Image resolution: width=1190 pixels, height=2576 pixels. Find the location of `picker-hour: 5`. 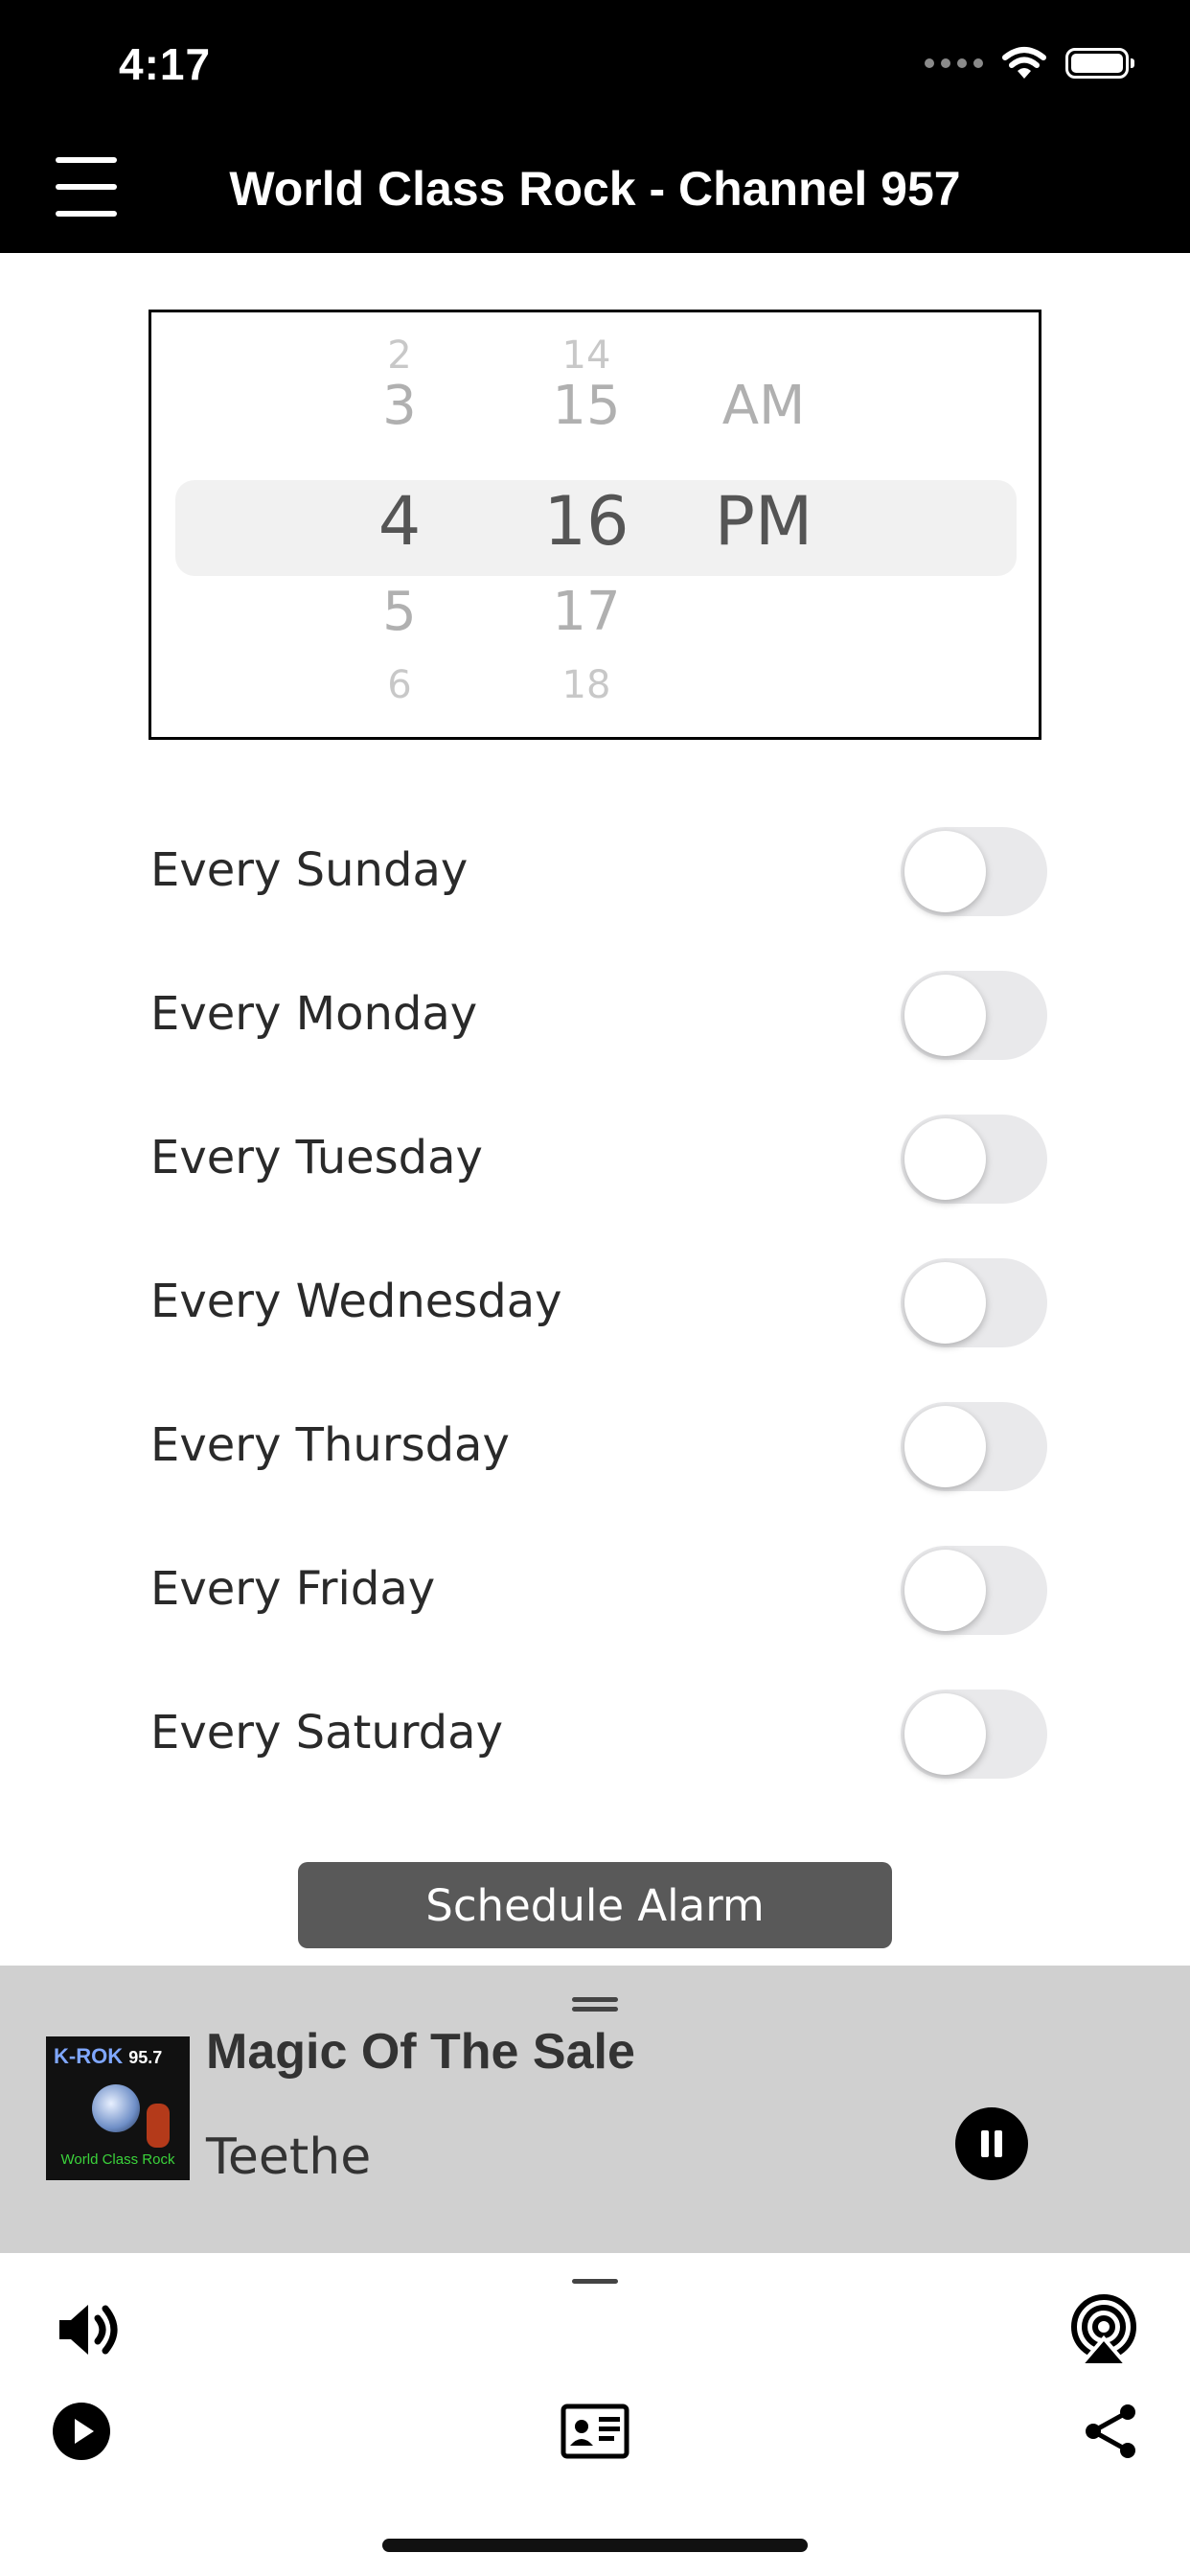

picker-hour: 5 is located at coordinates (399, 612).